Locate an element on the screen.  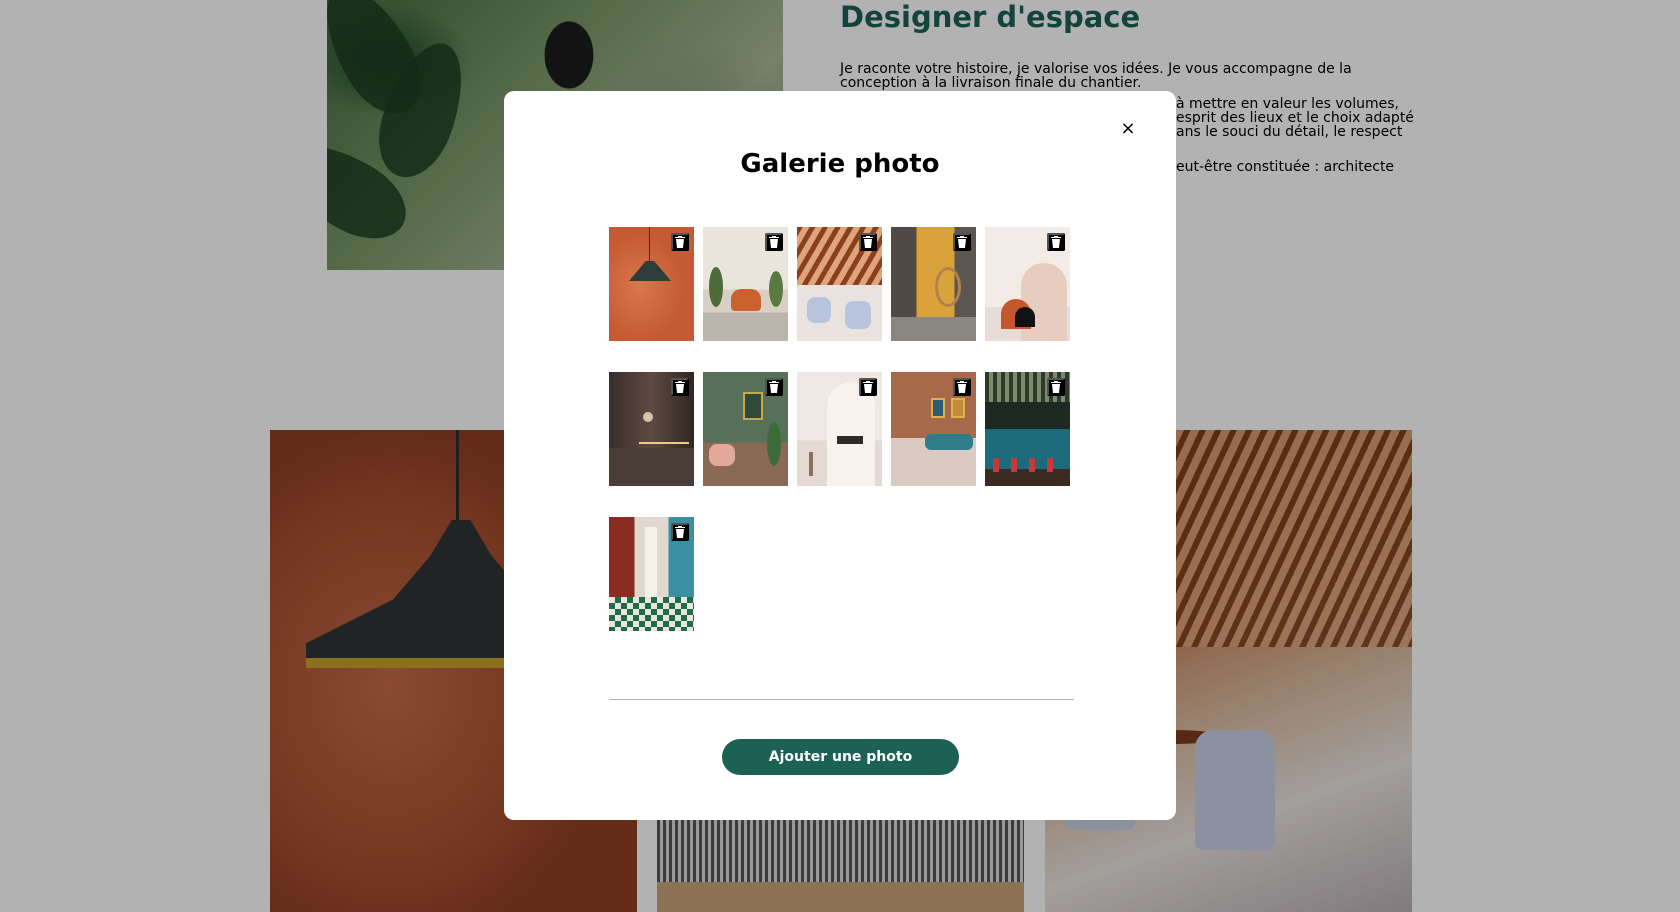
photo-gallery is located at coordinates (844, 429).